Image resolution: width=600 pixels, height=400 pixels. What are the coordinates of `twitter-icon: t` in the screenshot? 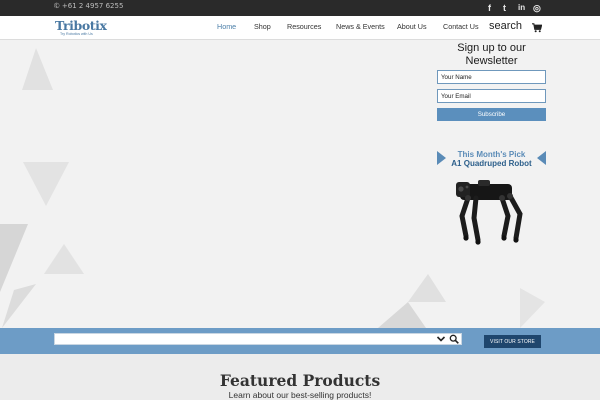 It's located at (504, 8).